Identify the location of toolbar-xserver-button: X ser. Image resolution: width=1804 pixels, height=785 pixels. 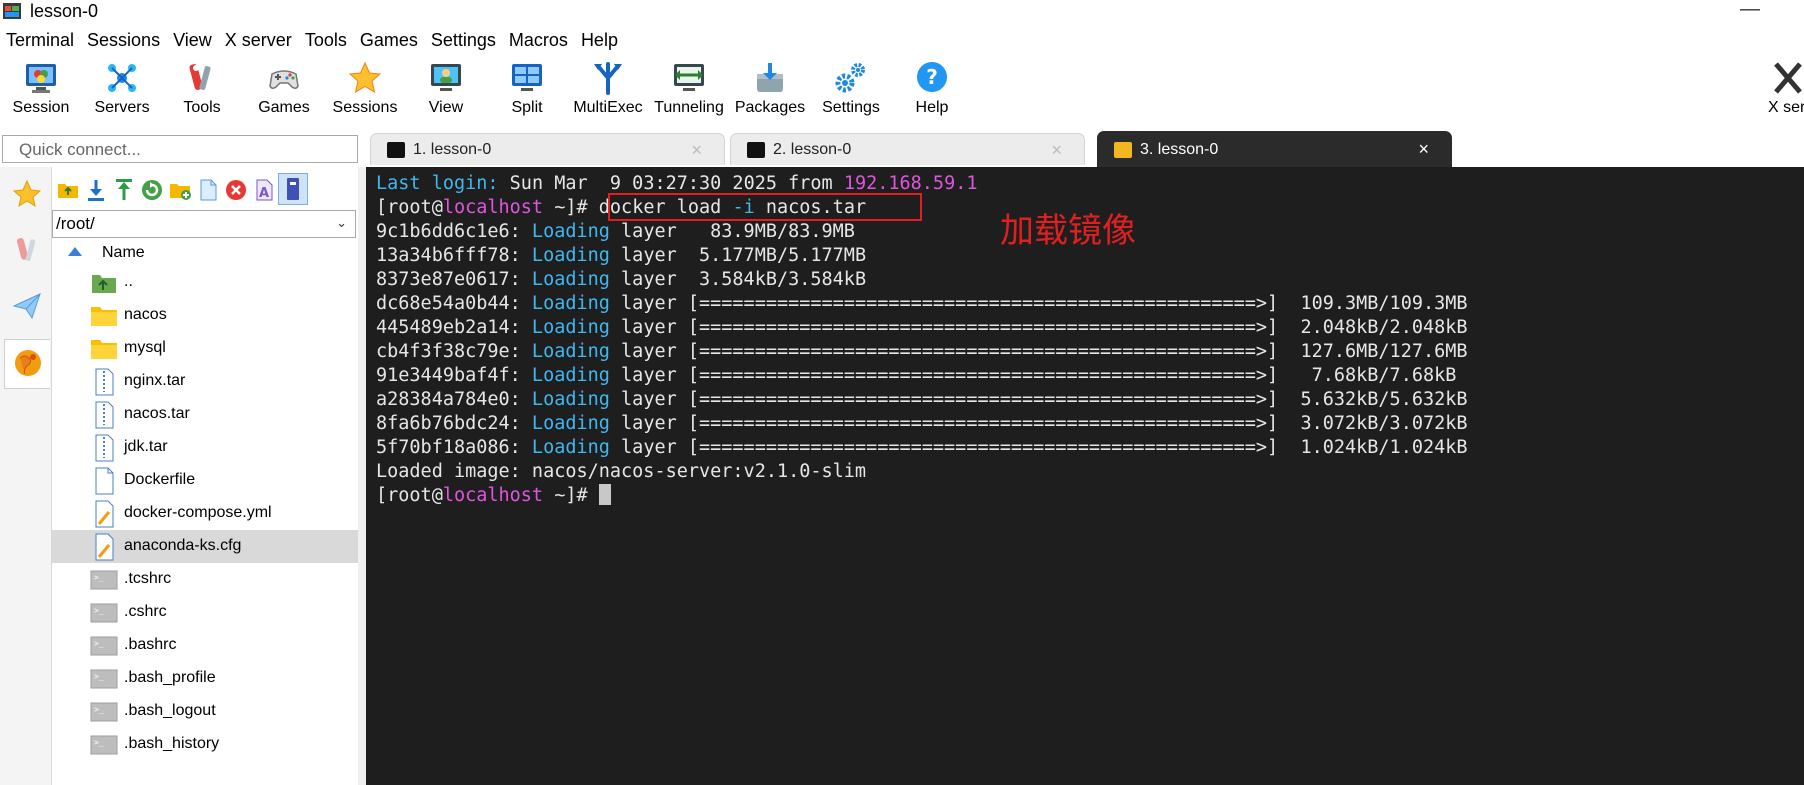
(1778, 92).